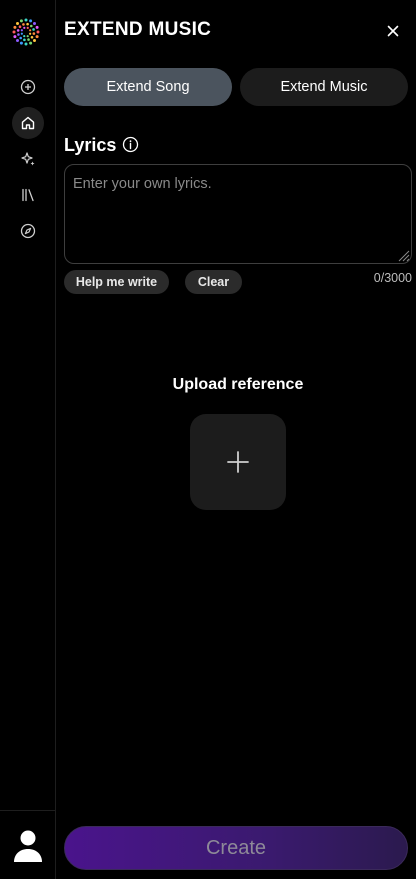  I want to click on resize-handle-icon, so click(403, 255).